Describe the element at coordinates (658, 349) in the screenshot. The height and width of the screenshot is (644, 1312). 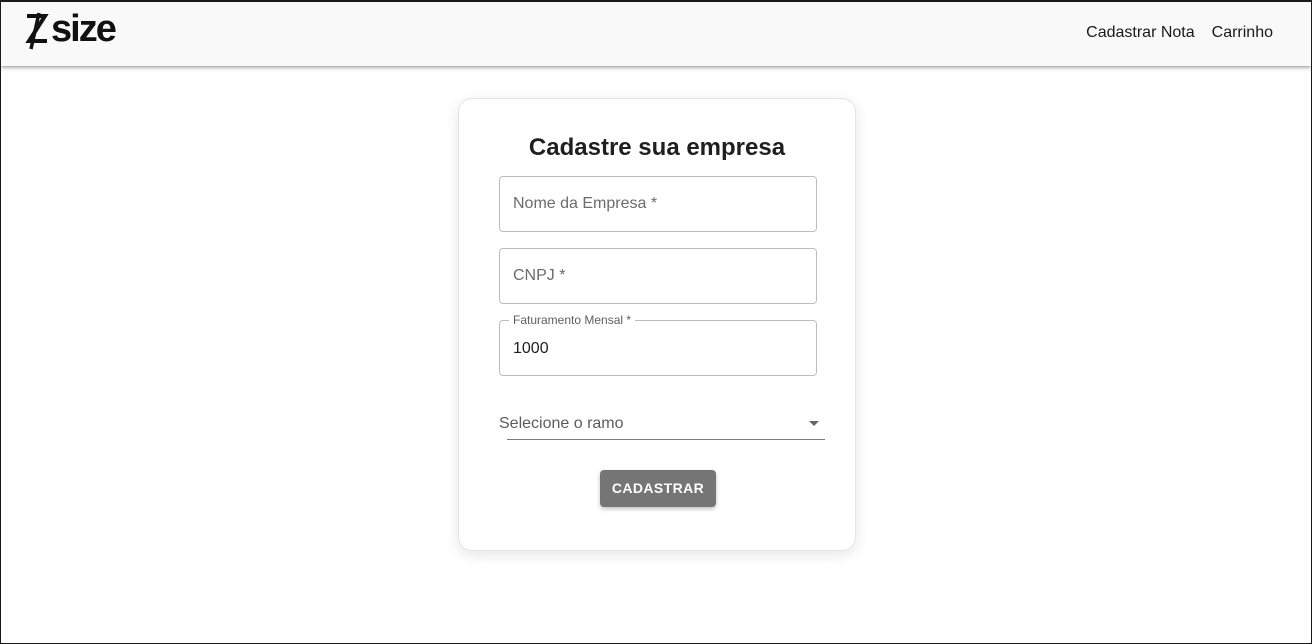
I see `monthly-revenue-value: 1000` at that location.